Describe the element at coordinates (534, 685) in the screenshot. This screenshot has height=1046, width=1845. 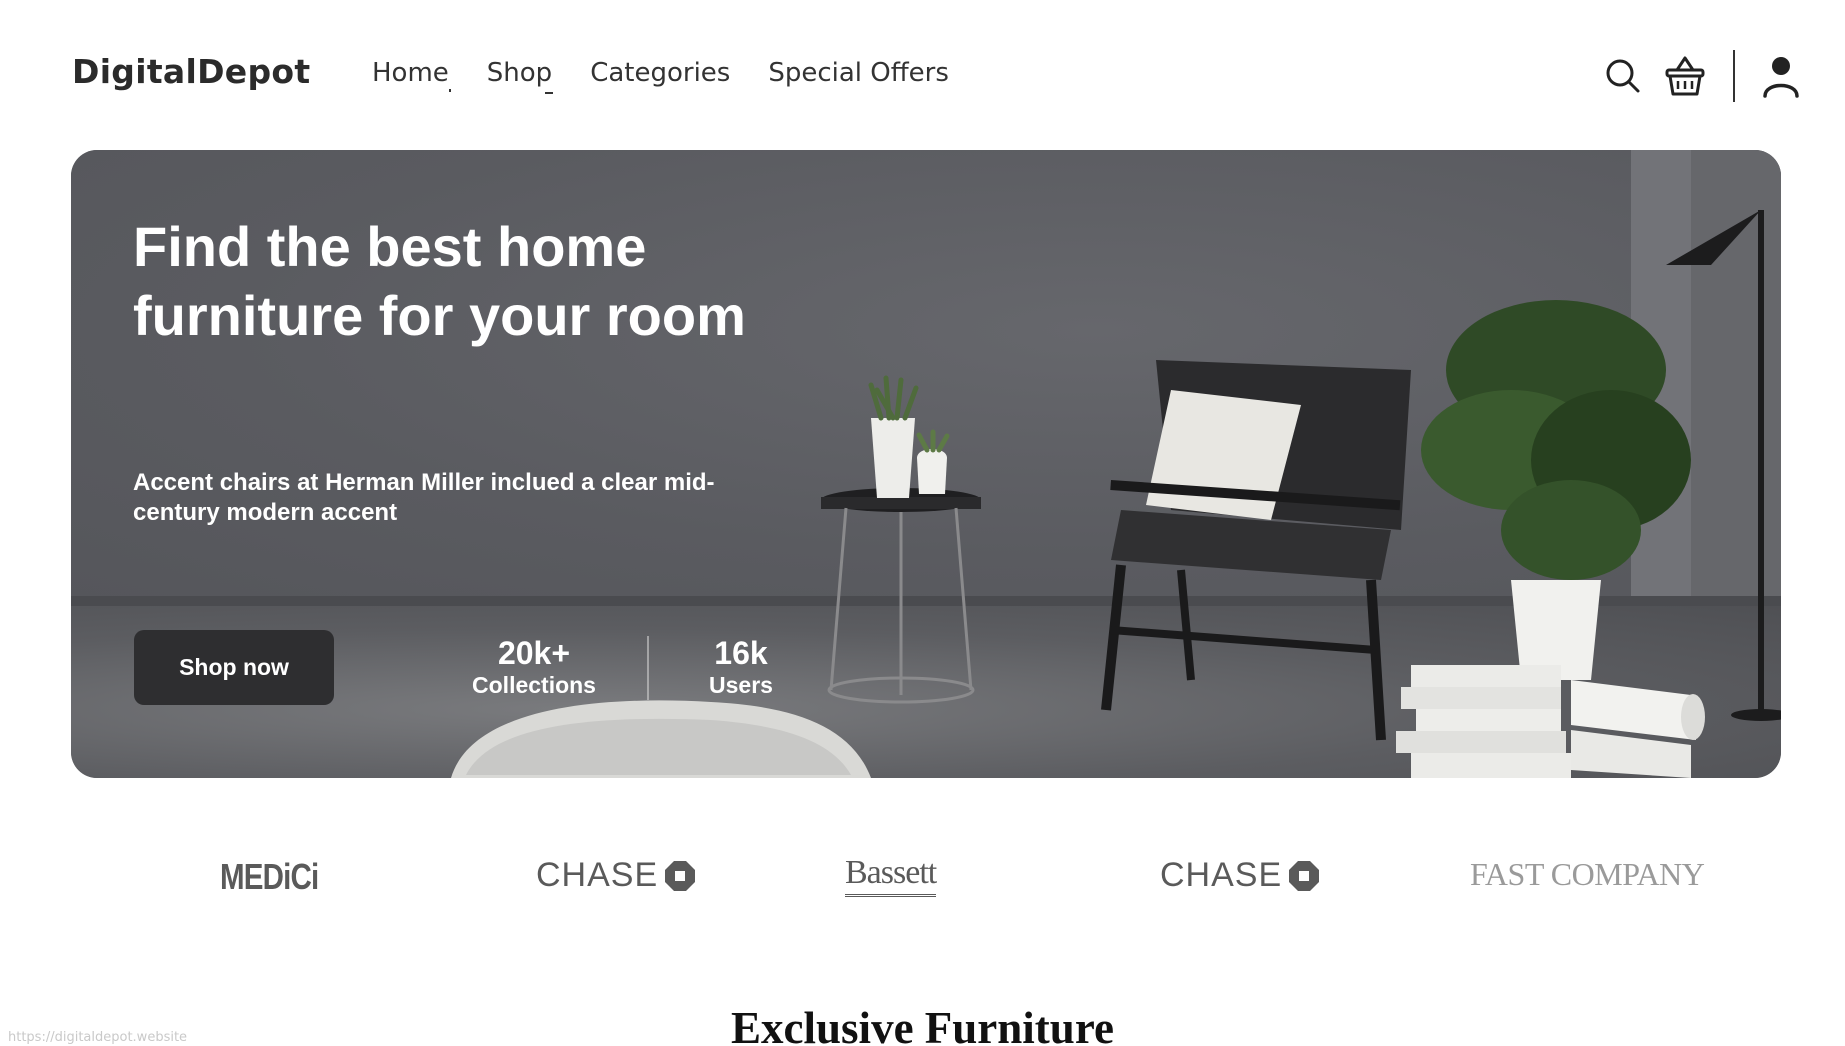
I see `stat-label: Collections` at that location.